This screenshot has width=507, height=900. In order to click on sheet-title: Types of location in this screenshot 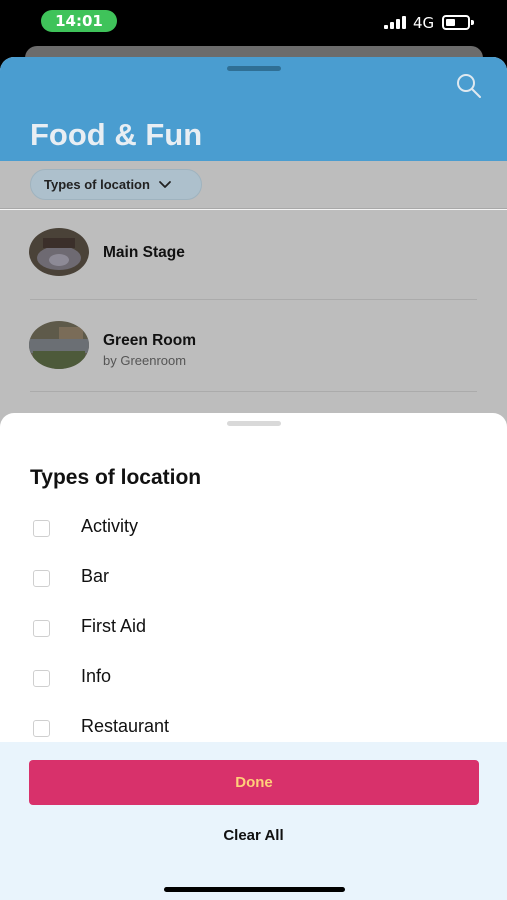, I will do `click(116, 477)`.